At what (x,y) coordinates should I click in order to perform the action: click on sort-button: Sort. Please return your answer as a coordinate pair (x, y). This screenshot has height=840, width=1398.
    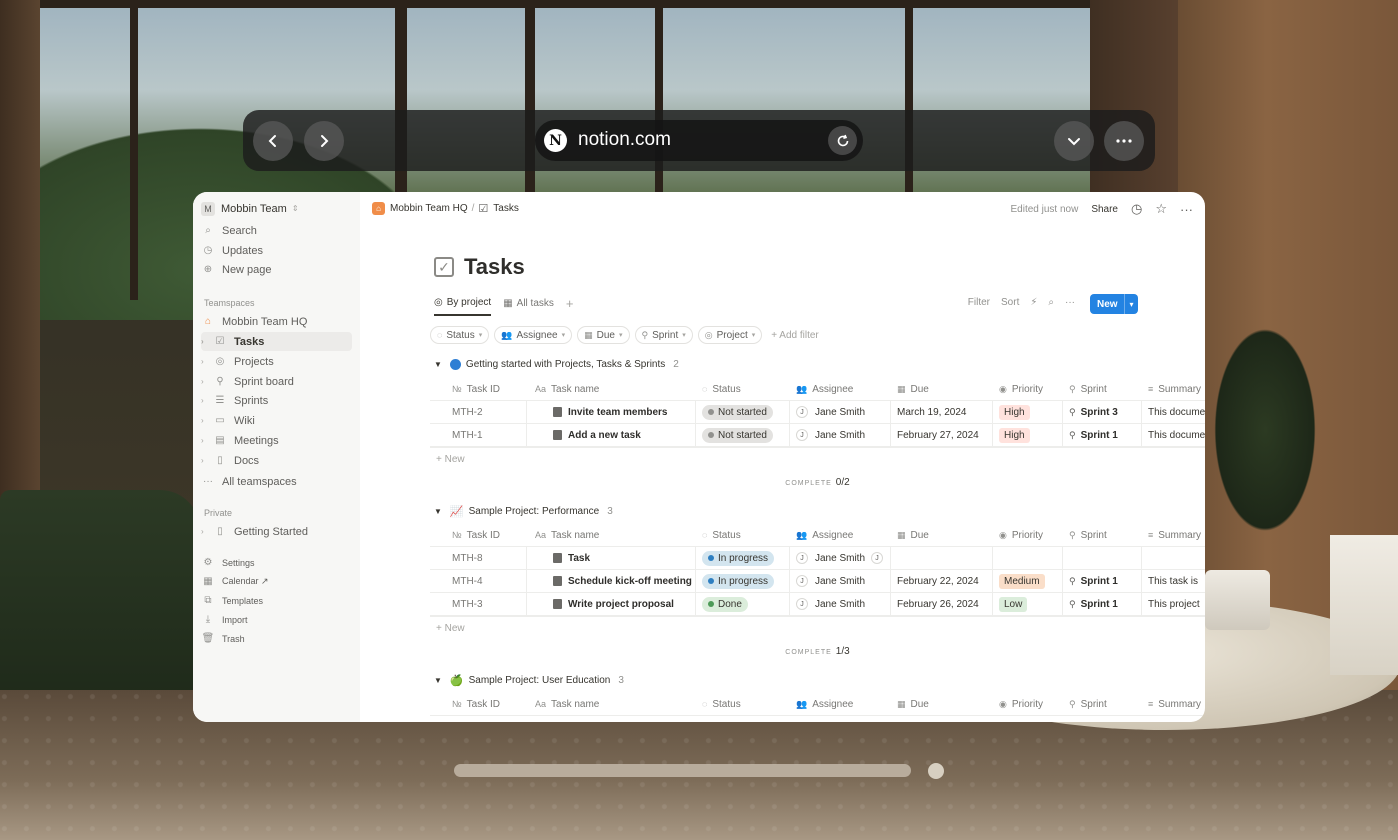
    Looking at the image, I should click on (1010, 302).